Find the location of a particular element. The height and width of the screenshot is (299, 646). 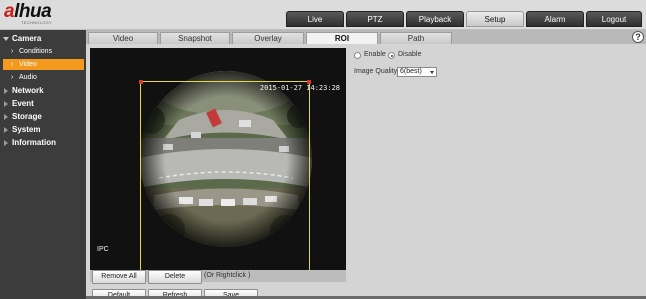

tab-path: Path is located at coordinates (416, 38).